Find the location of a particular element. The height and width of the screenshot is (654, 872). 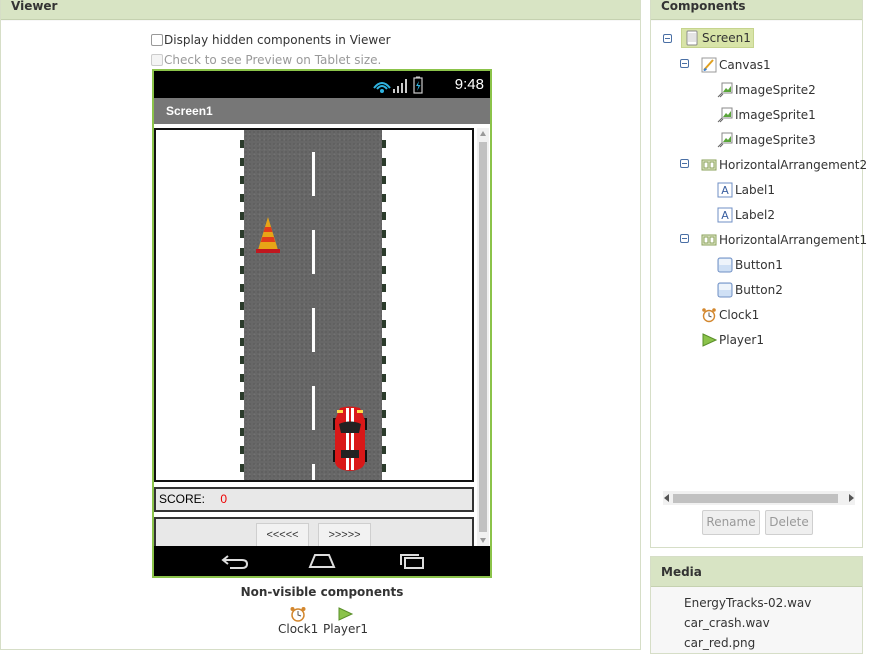

collapse-canvas1-icon is located at coordinates (684, 63).